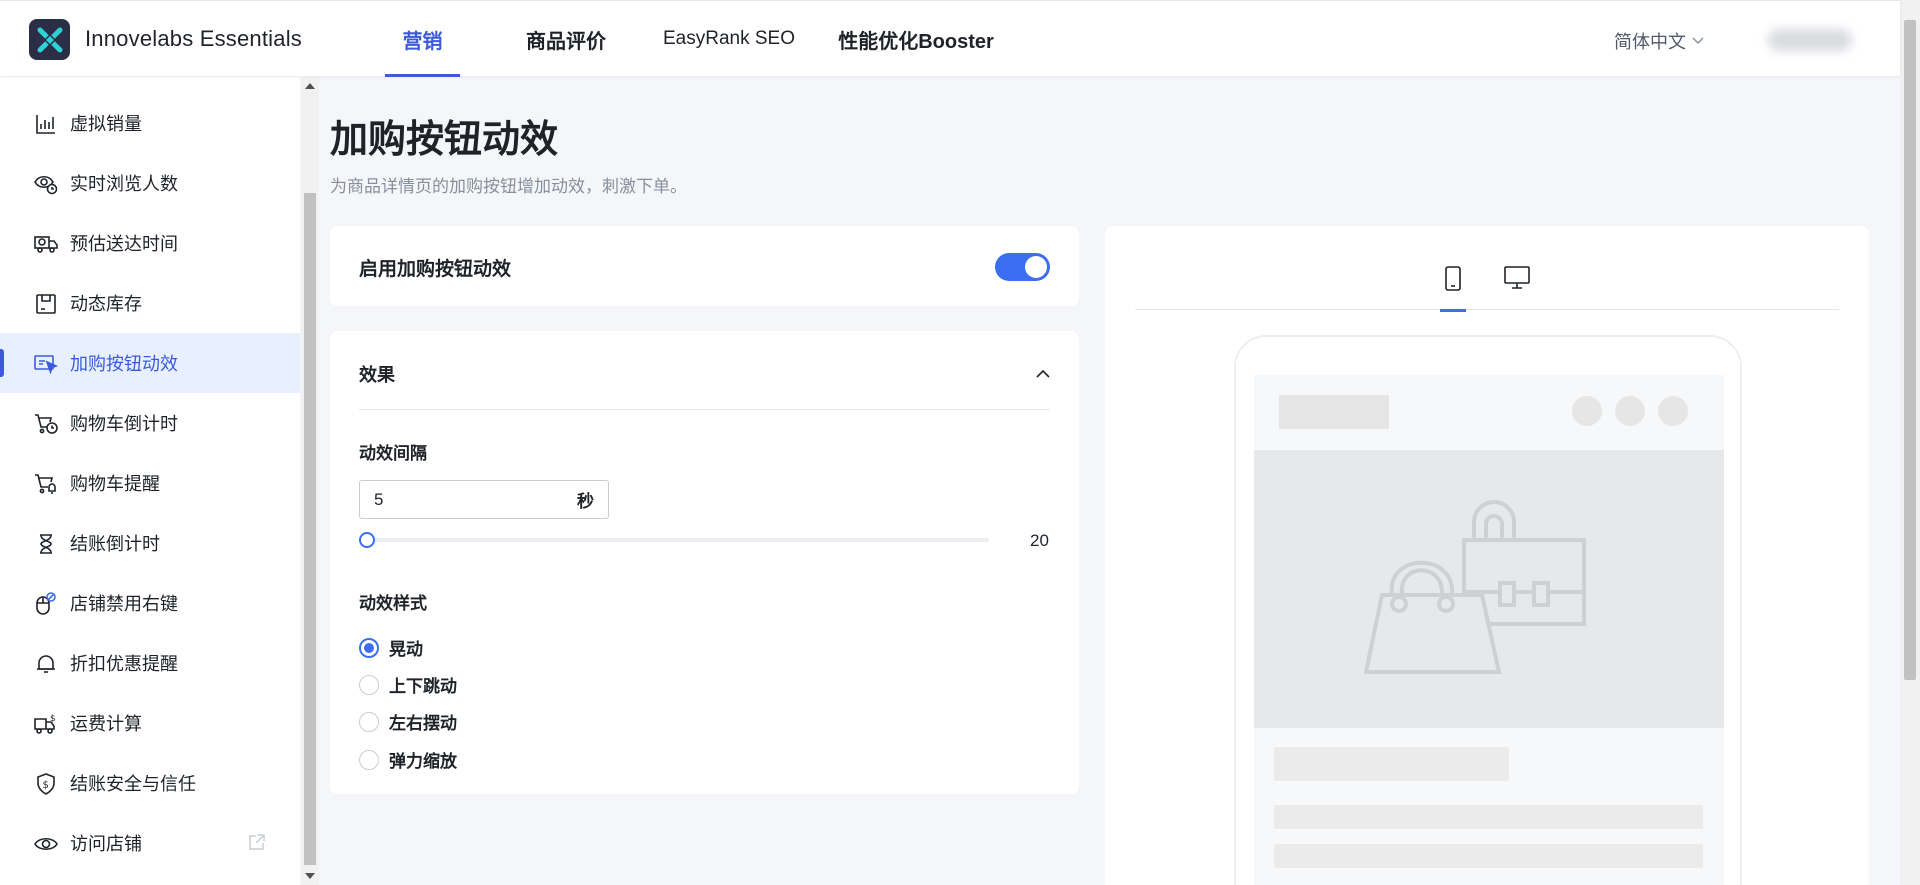 The width and height of the screenshot is (1920, 885). Describe the element at coordinates (704, 409) in the screenshot. I see `divider` at that location.